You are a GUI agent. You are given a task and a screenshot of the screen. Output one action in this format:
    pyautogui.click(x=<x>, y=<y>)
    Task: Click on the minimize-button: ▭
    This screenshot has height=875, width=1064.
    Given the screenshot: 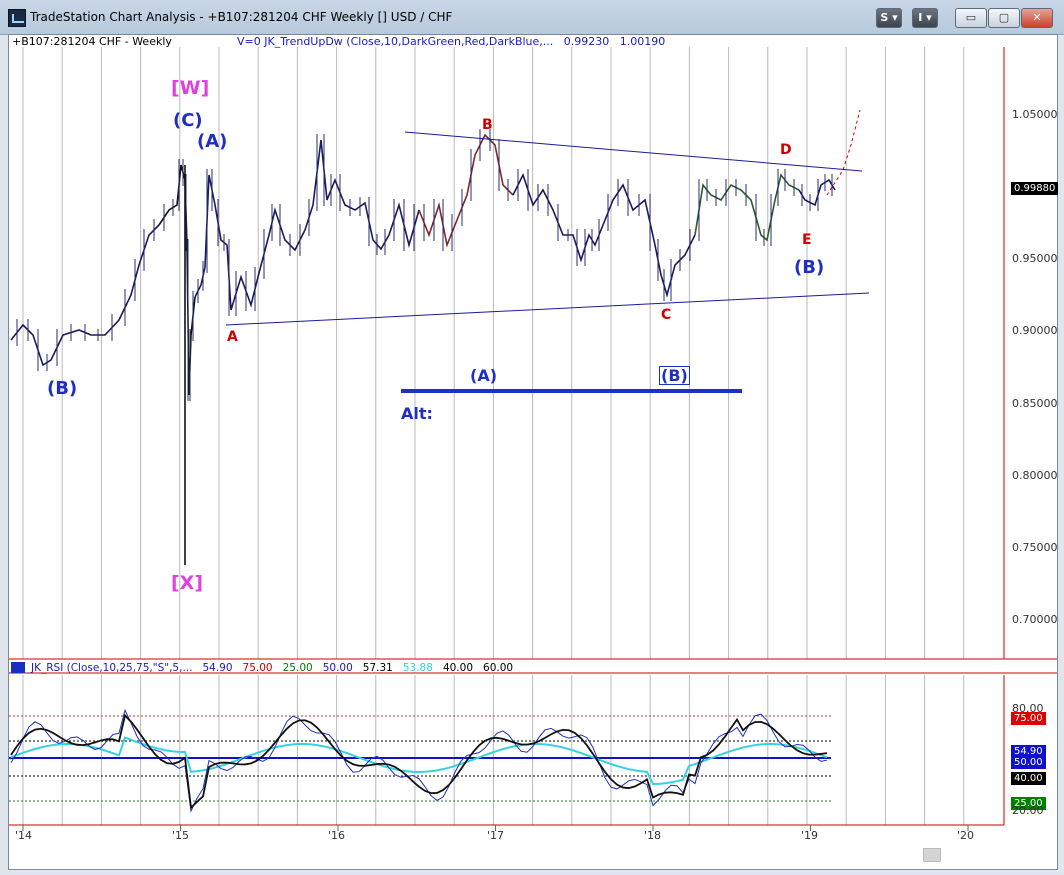 What is the action you would take?
    pyautogui.click(x=971, y=18)
    